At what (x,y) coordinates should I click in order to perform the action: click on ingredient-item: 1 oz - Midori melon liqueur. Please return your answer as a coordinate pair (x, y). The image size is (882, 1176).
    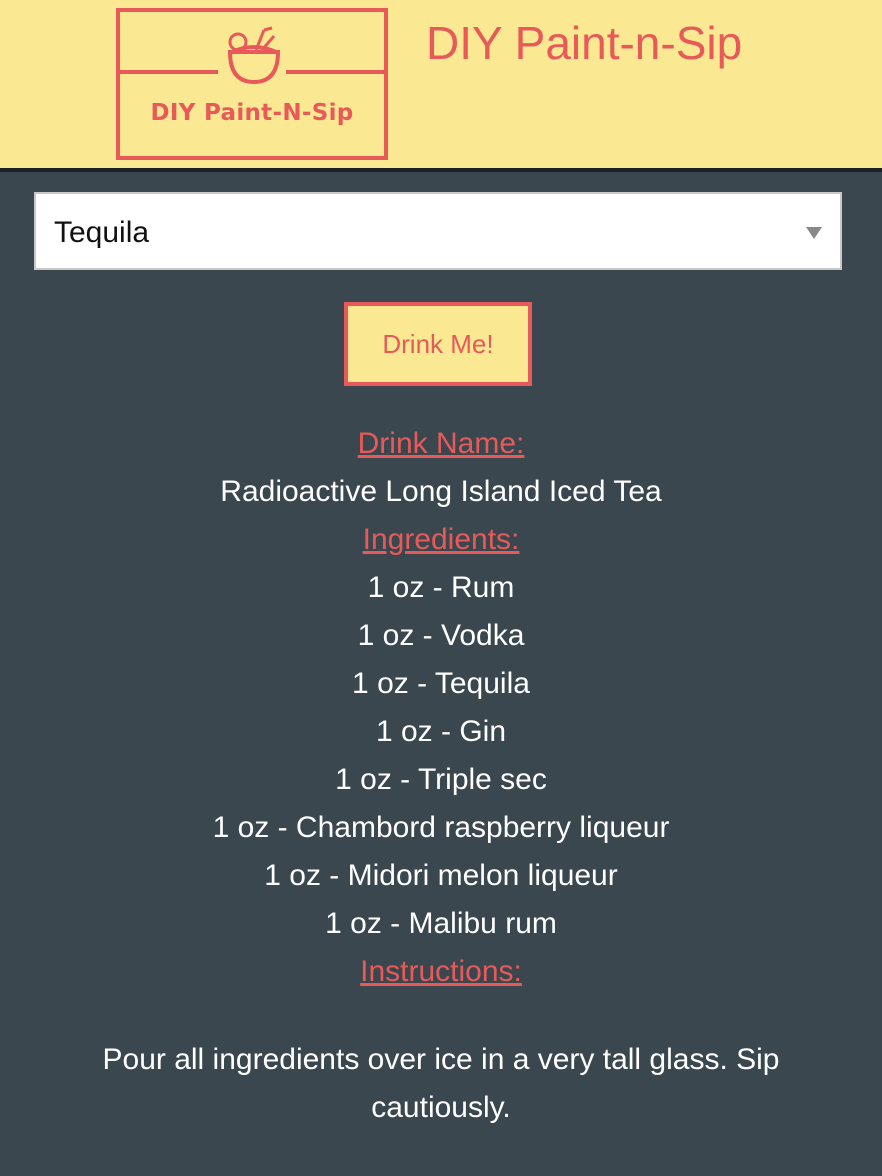
    Looking at the image, I should click on (441, 875).